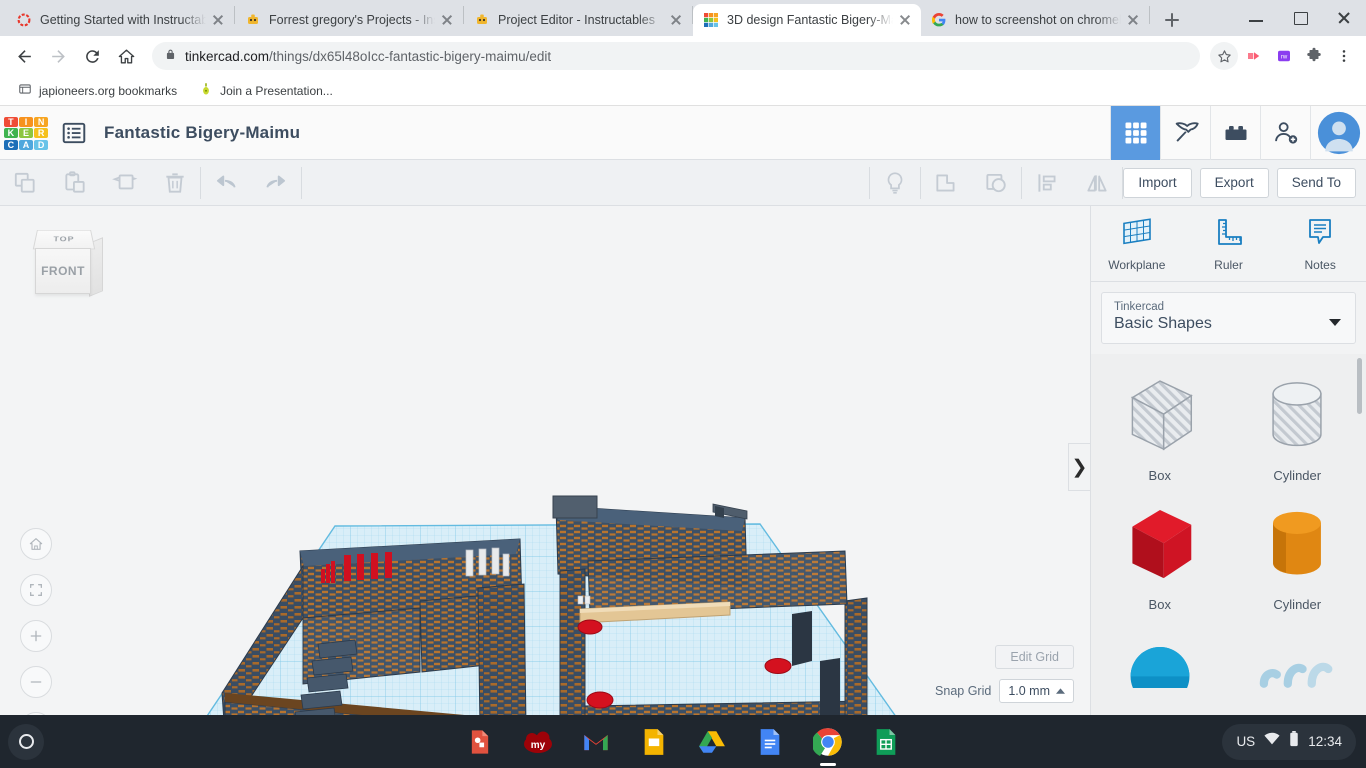 This screenshot has height=768, width=1366. Describe the element at coordinates (480, 742) in the screenshot. I see `cloudready-doc-icon` at that location.